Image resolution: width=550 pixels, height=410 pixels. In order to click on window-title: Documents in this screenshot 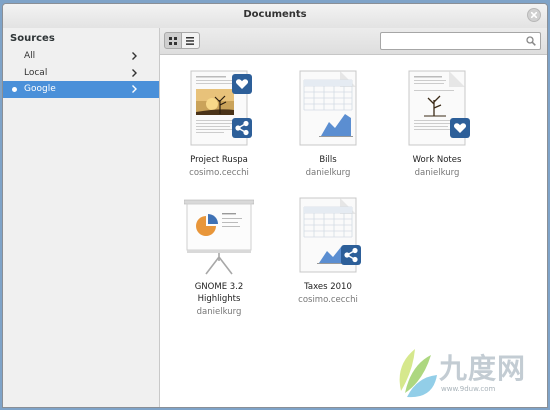, I will do `click(275, 14)`.